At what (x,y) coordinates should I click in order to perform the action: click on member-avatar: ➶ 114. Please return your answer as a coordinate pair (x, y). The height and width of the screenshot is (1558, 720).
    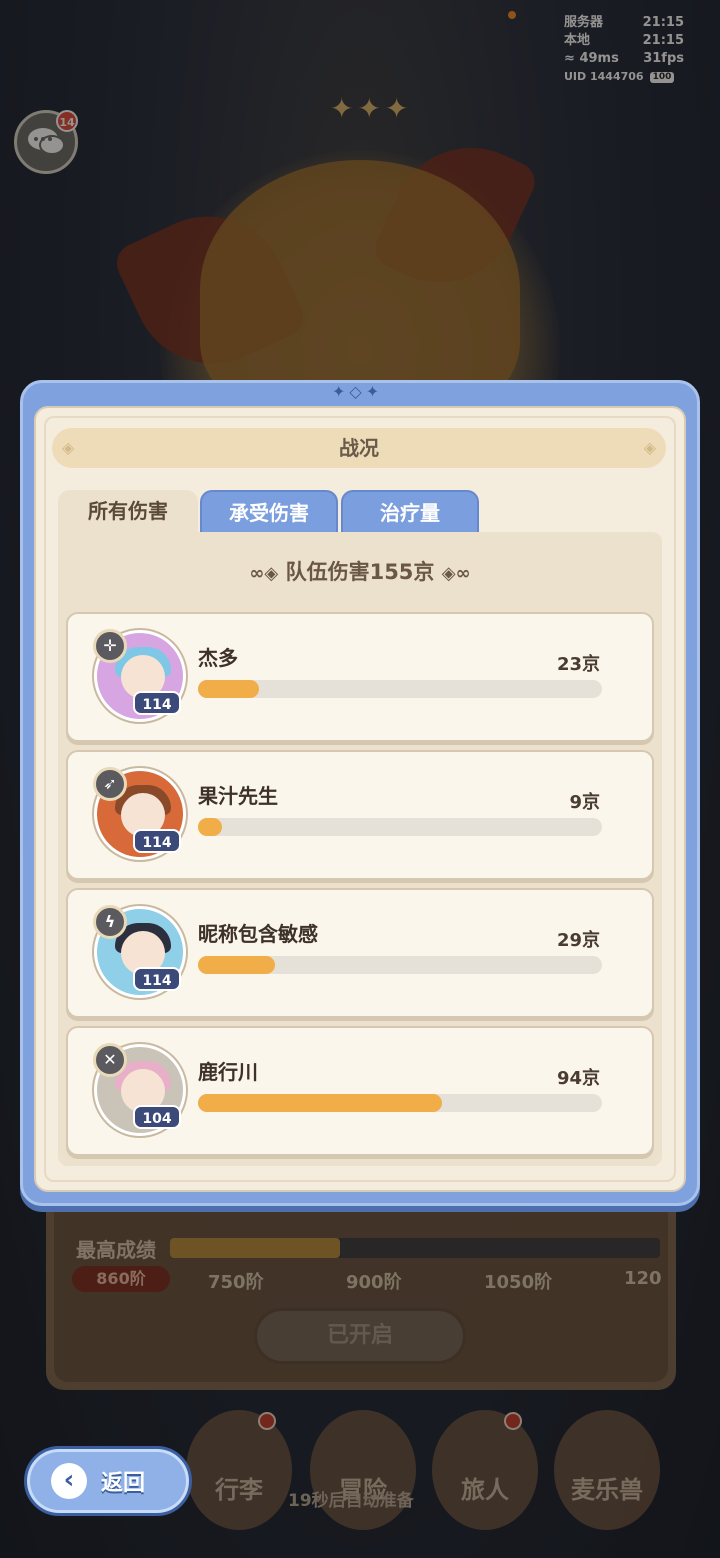
    Looking at the image, I should click on (139, 813).